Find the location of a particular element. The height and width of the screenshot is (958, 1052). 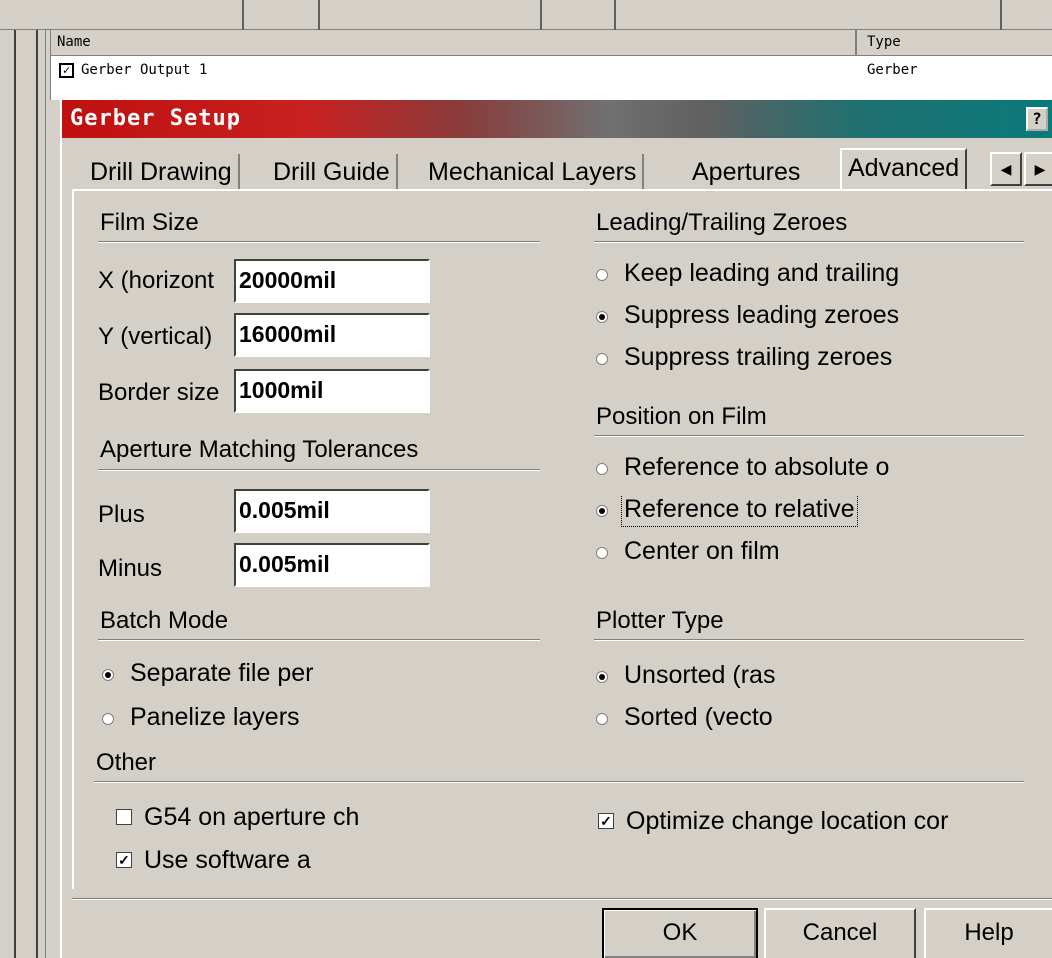

list-row: ✓ Gerber Output 1 Gerber is located at coordinates (551, 72).